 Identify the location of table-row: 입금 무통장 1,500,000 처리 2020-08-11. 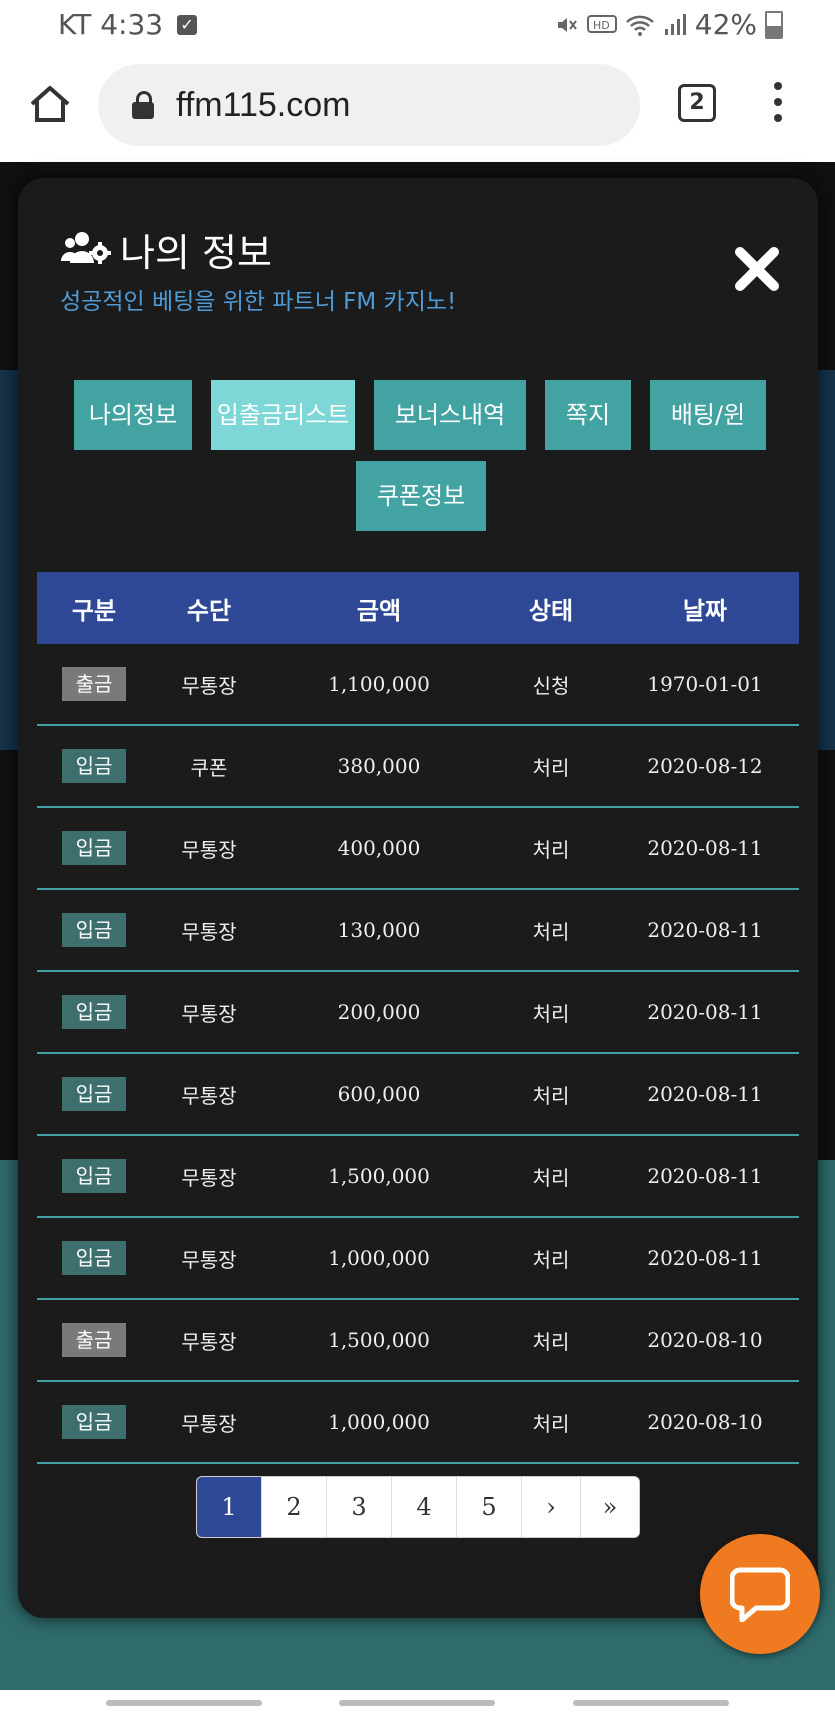
(418, 1177).